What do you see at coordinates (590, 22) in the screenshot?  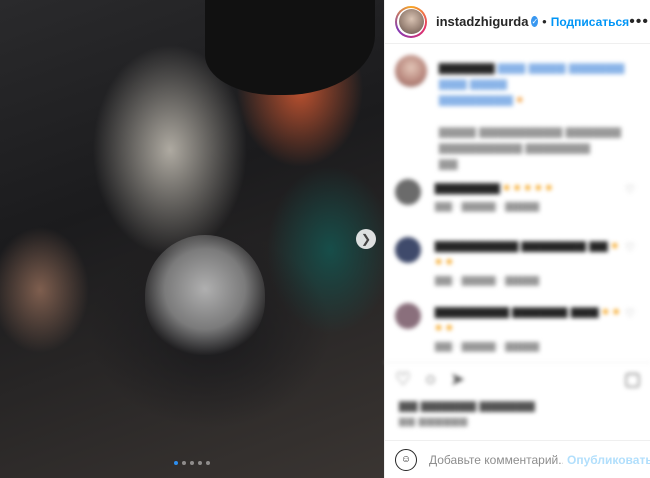 I see `follow-button: Подписаться` at bounding box center [590, 22].